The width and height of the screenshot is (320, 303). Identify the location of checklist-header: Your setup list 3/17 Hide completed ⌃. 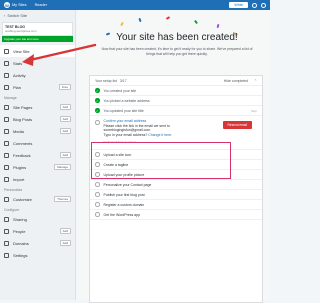
(176, 81).